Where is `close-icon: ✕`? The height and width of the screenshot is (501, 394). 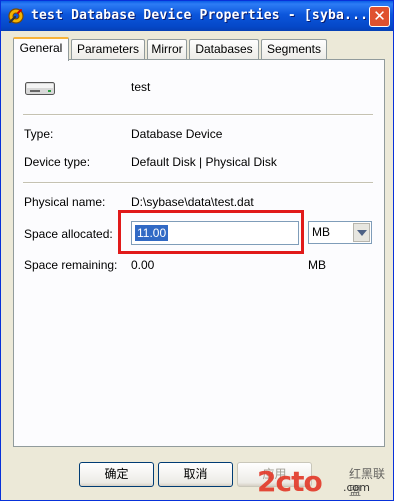
close-icon: ✕ is located at coordinates (379, 16).